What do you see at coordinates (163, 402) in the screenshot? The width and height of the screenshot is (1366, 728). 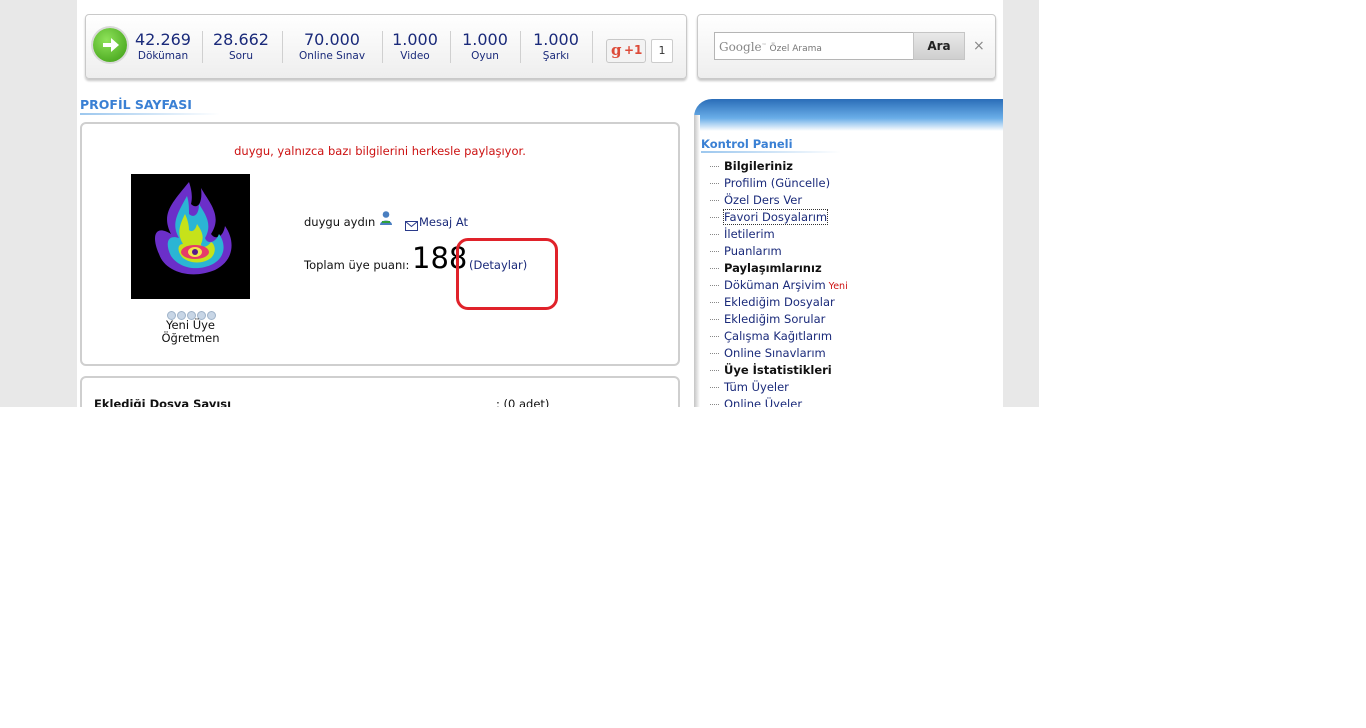 I see `files-count-label: Eklediği Dosya Sayısı` at bounding box center [163, 402].